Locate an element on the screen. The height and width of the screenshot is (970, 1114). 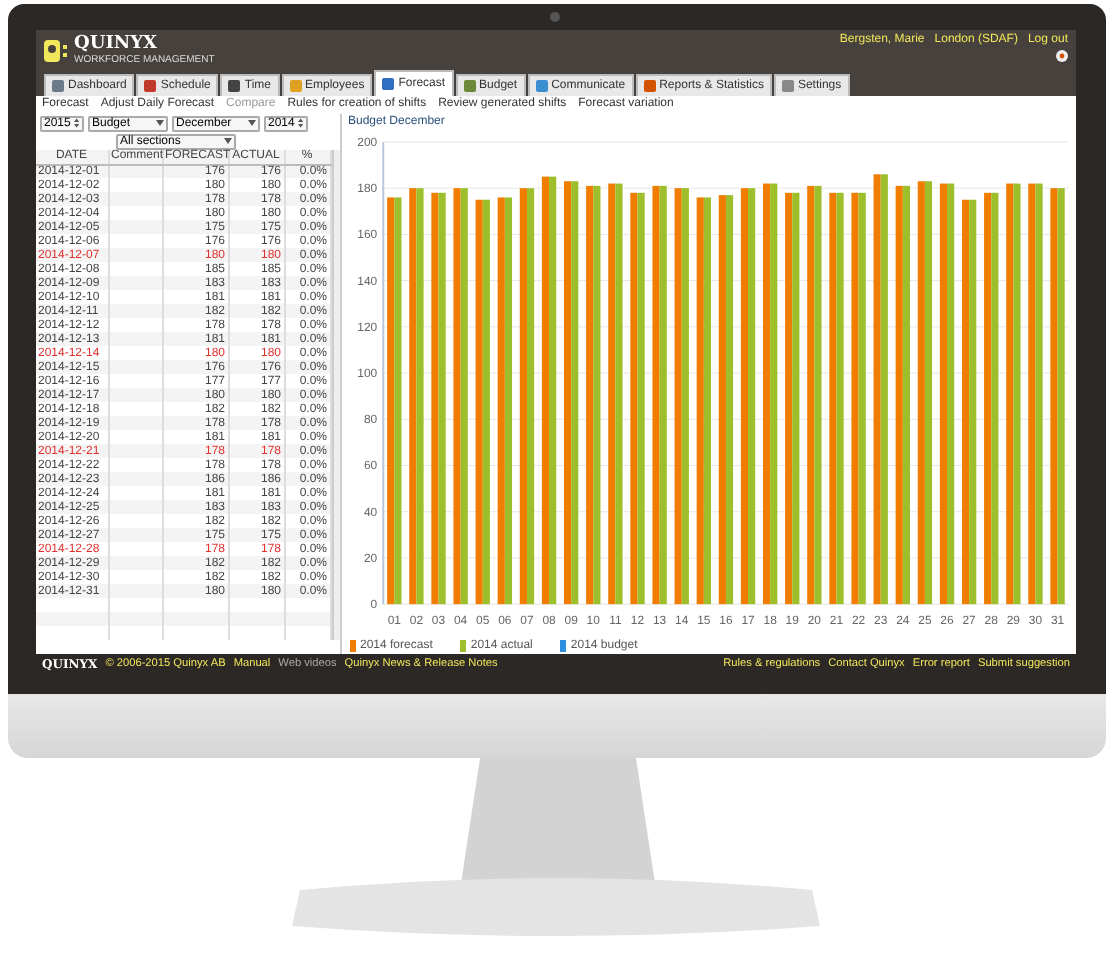
scrollbar is located at coordinates (335, 395).